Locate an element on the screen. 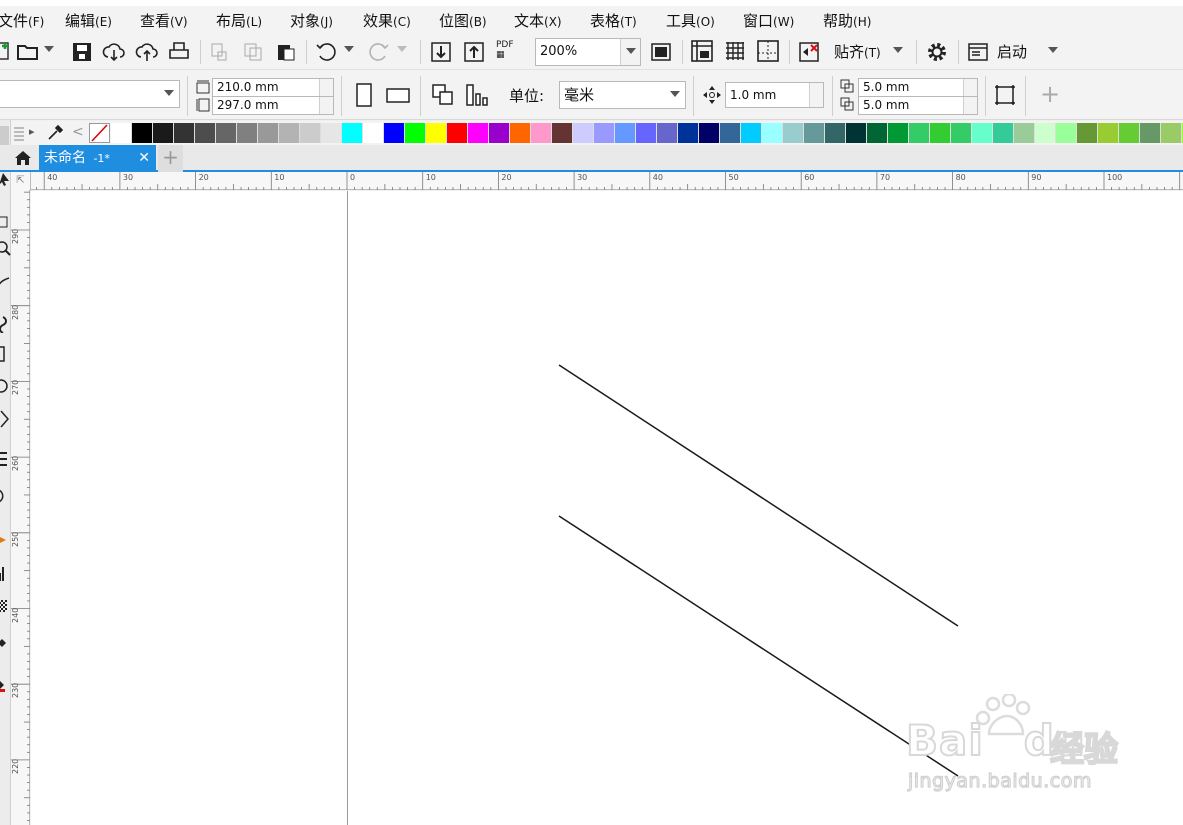  units-combo: 毫米 is located at coordinates (622, 95).